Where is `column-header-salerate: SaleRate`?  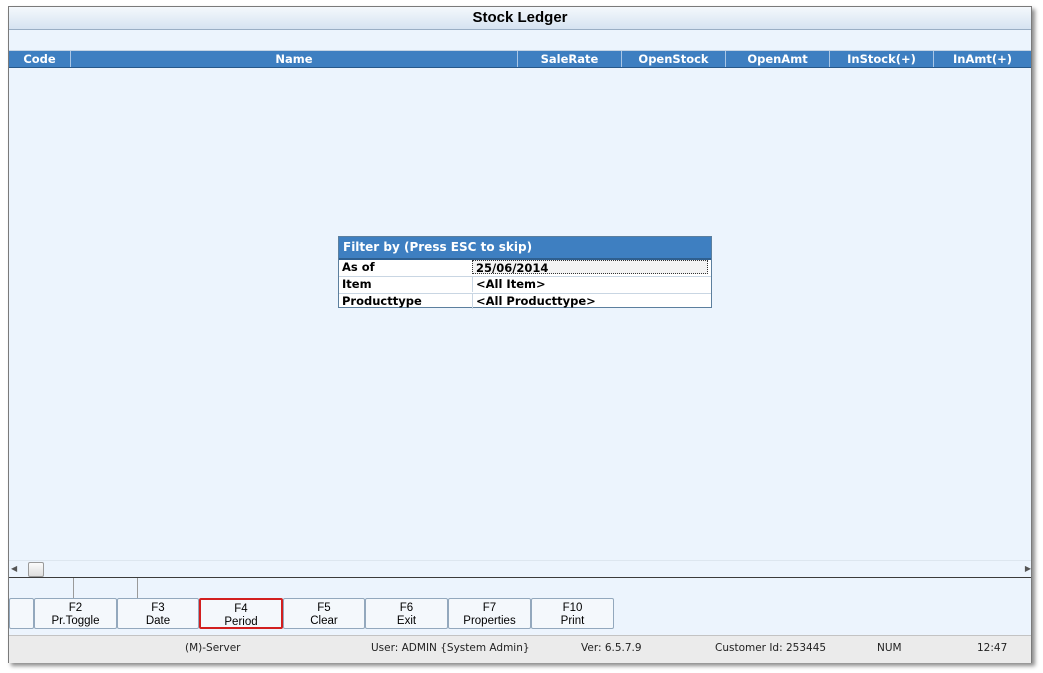
column-header-salerate: SaleRate is located at coordinates (570, 59).